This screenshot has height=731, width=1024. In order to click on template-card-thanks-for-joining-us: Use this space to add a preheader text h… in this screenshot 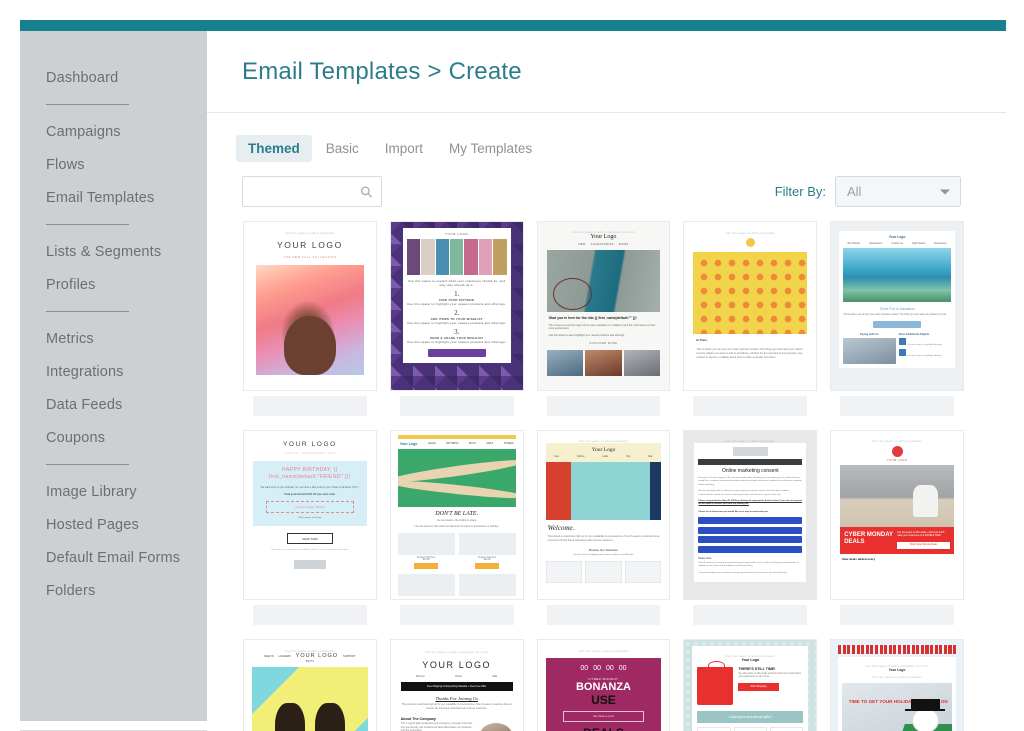, I will do `click(456, 685)`.